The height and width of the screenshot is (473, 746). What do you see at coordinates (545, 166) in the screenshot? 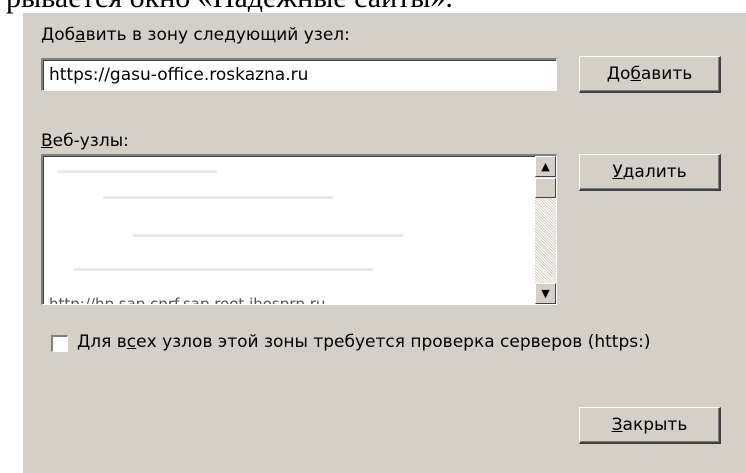
I see `scroll-up-arrow-icon: ▲` at bounding box center [545, 166].